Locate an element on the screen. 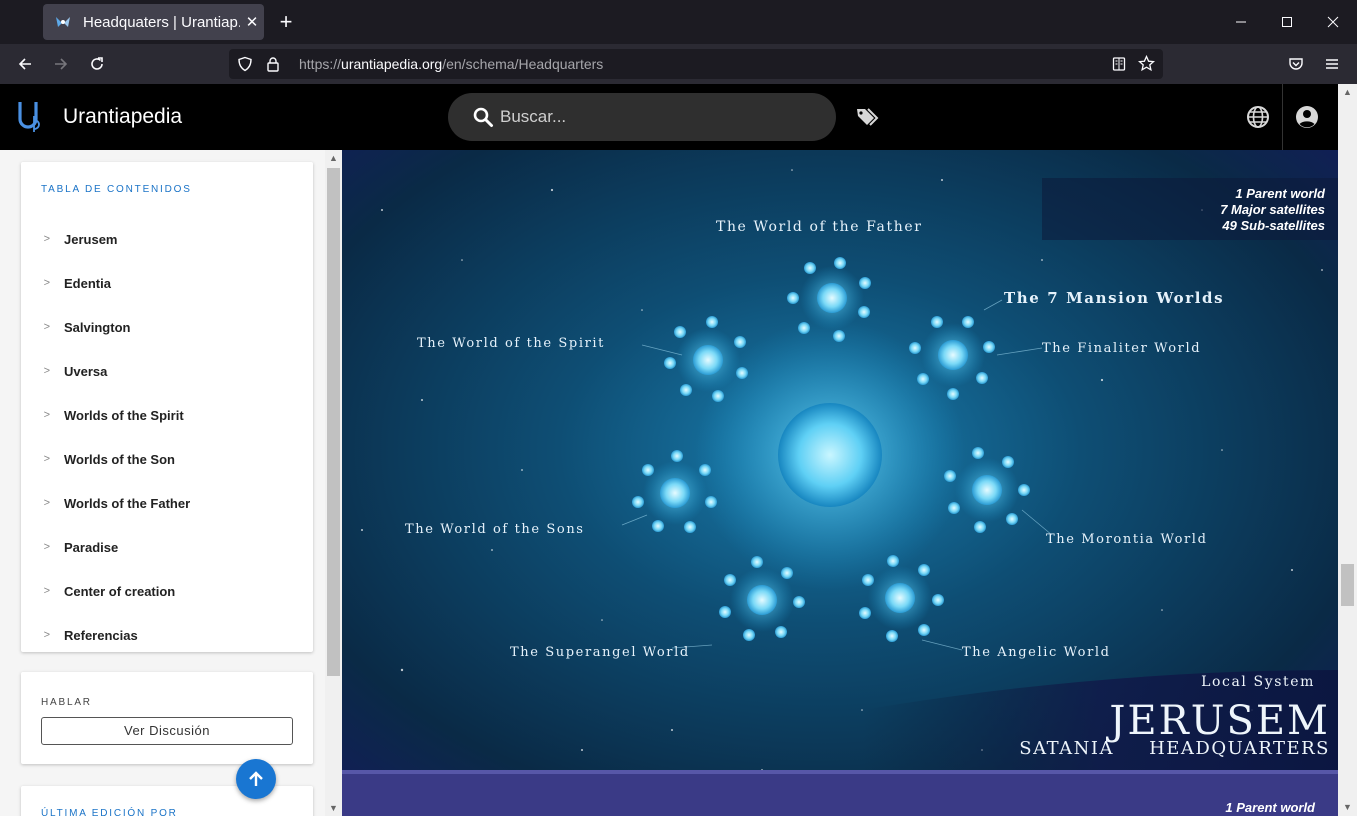  toc-item-label: Salvington is located at coordinates (97, 327).